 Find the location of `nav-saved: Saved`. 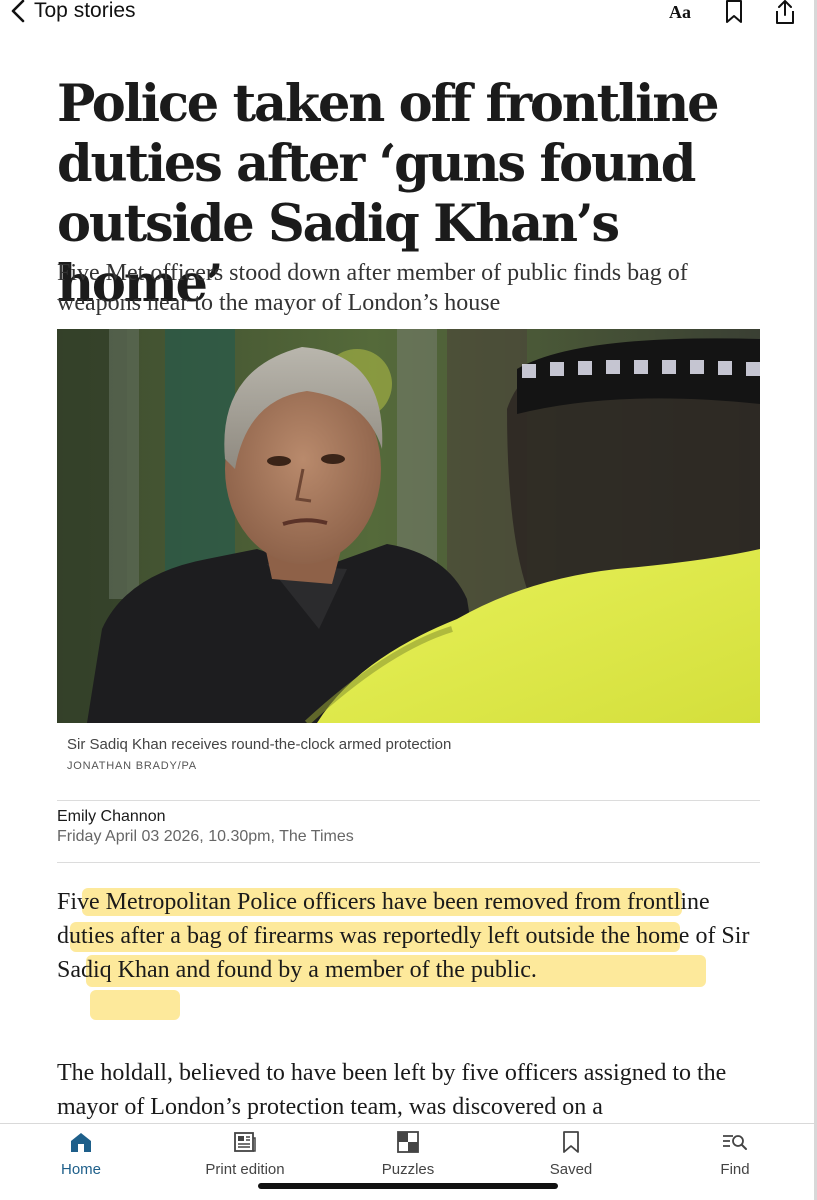

nav-saved: Saved is located at coordinates (571, 1154).